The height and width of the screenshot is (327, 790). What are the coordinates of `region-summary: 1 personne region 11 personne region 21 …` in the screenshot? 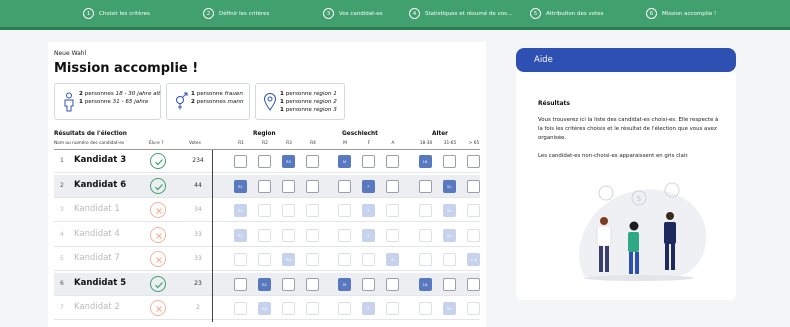 It's located at (300, 101).